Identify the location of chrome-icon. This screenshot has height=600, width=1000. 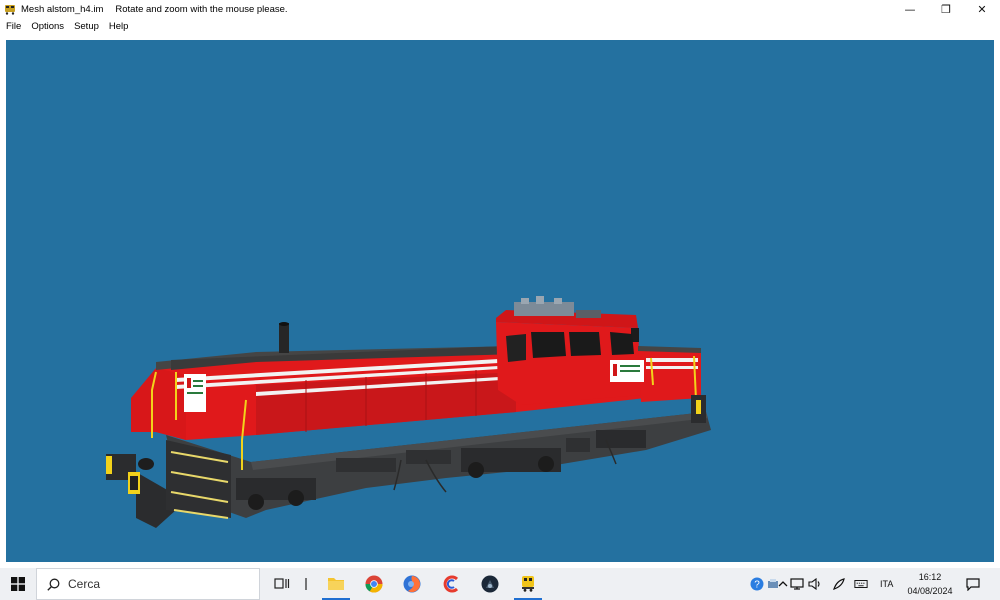
(374, 584).